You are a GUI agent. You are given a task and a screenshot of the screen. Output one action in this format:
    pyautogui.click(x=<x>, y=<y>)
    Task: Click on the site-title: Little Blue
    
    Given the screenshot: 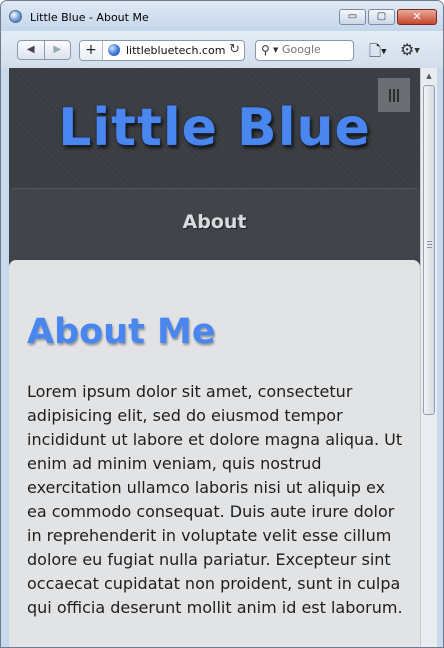 What is the action you would take?
    pyautogui.click(x=214, y=128)
    